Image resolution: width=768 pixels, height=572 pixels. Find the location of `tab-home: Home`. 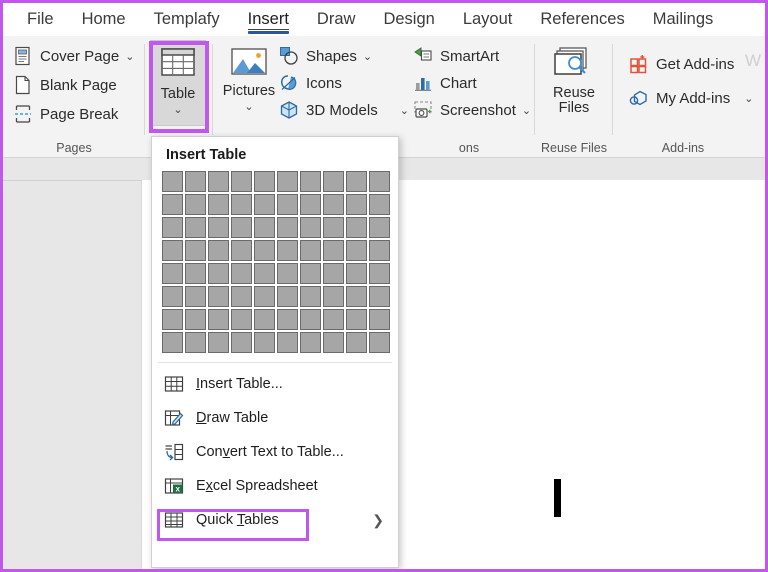

tab-home: Home is located at coordinates (104, 19).